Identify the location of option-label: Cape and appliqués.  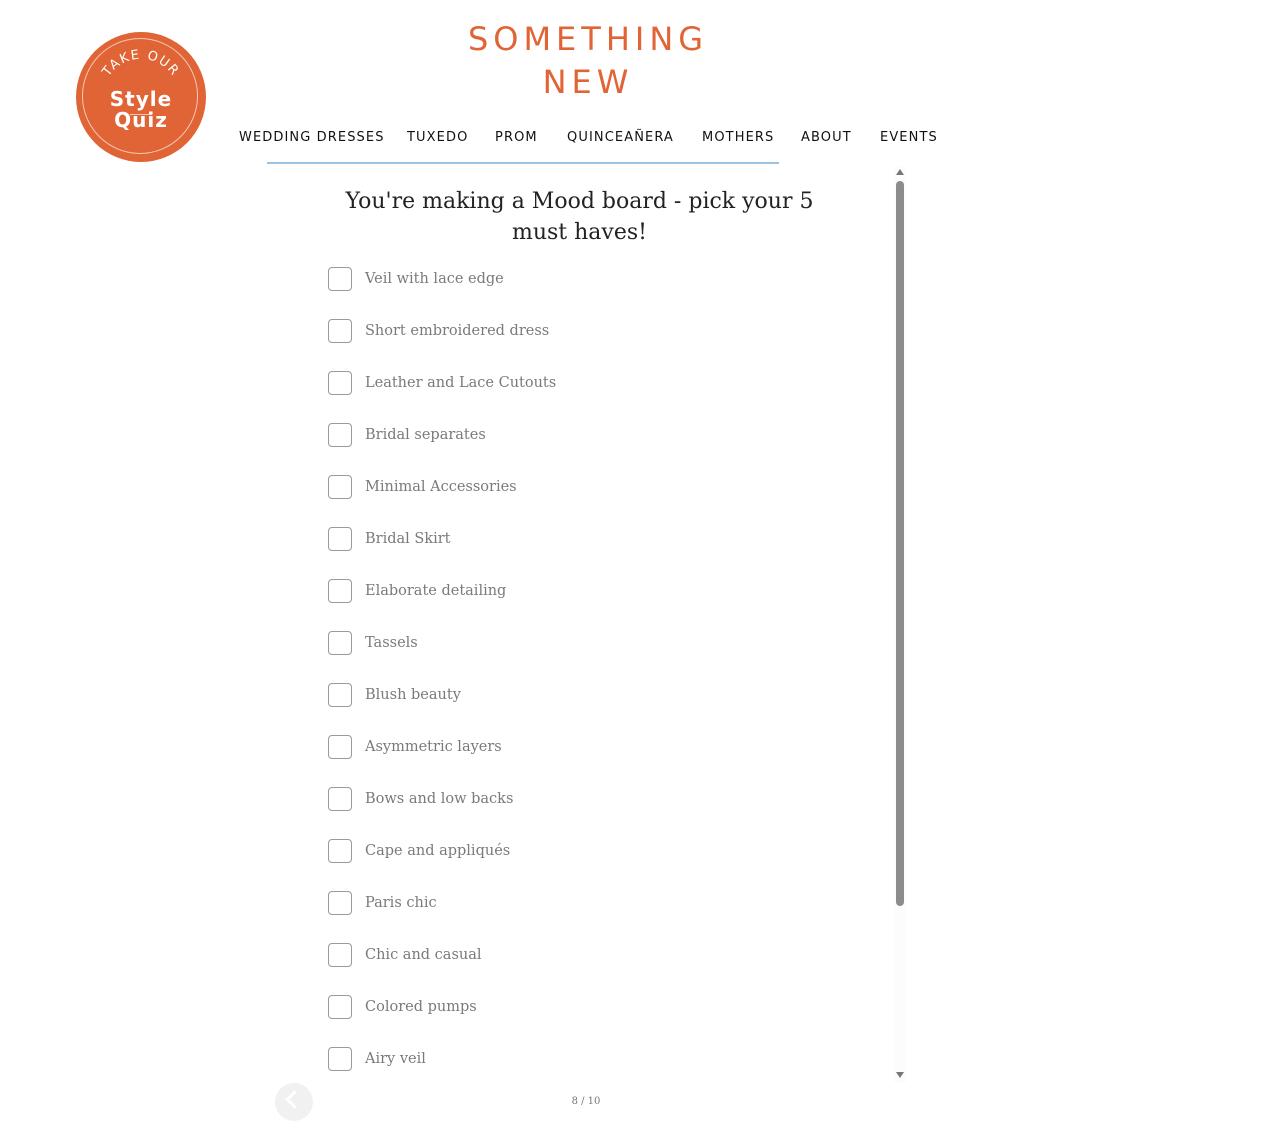
(438, 851).